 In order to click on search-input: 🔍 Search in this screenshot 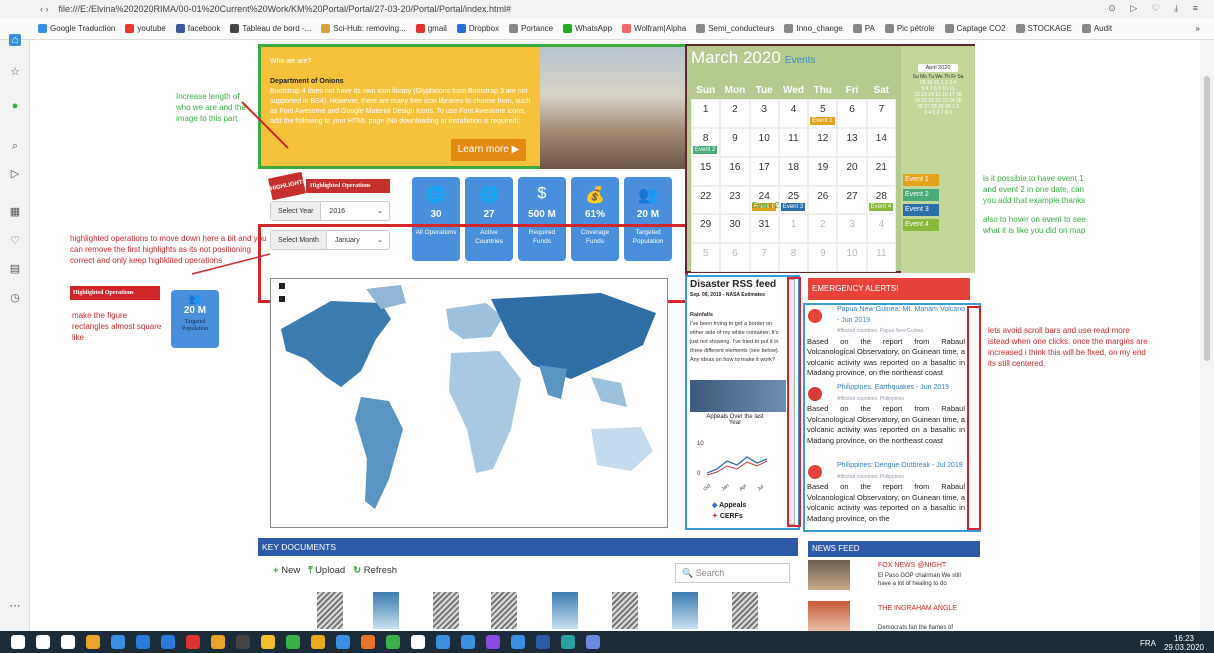, I will do `click(732, 573)`.